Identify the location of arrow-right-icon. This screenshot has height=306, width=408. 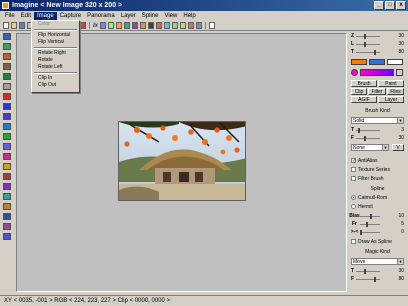
(7, 236).